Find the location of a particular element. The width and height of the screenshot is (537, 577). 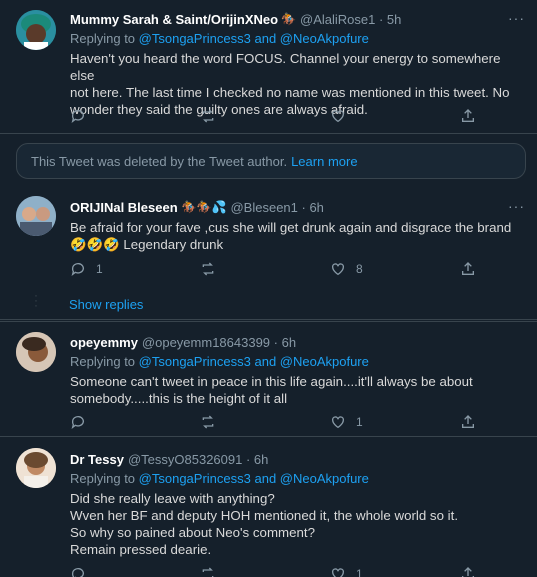

reply-button: 1 is located at coordinates (105, 269).